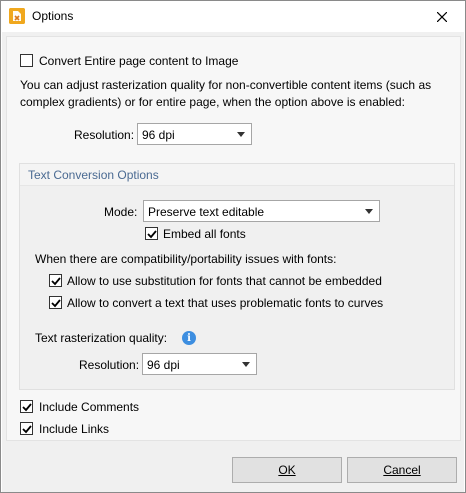  What do you see at coordinates (74, 429) in the screenshot?
I see `include-links-label: Include Links` at bounding box center [74, 429].